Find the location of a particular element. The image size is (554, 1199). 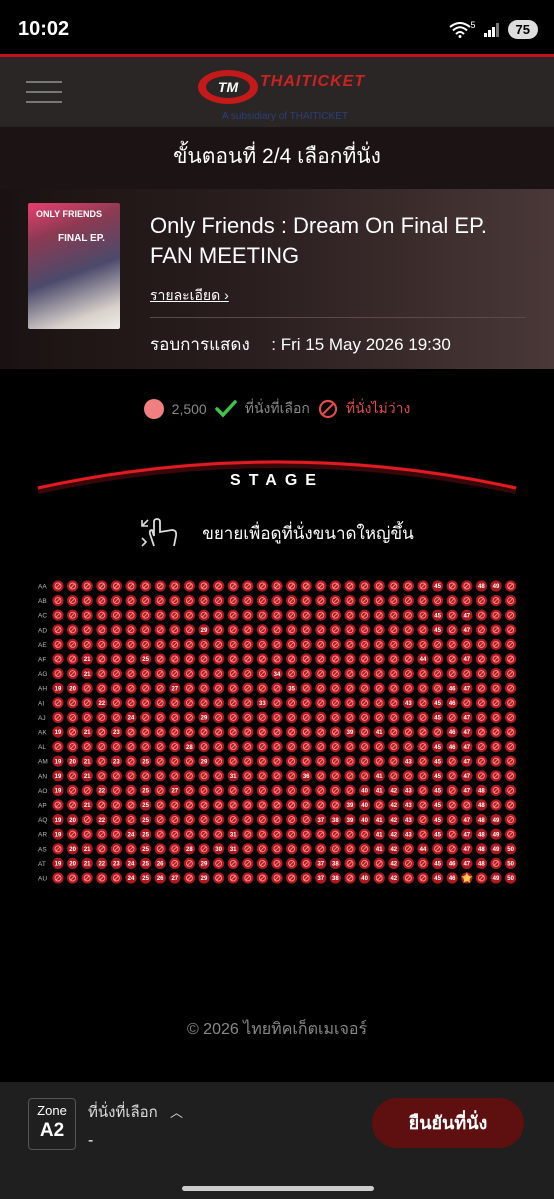

seat-AT-45: 45 is located at coordinates (438, 863).